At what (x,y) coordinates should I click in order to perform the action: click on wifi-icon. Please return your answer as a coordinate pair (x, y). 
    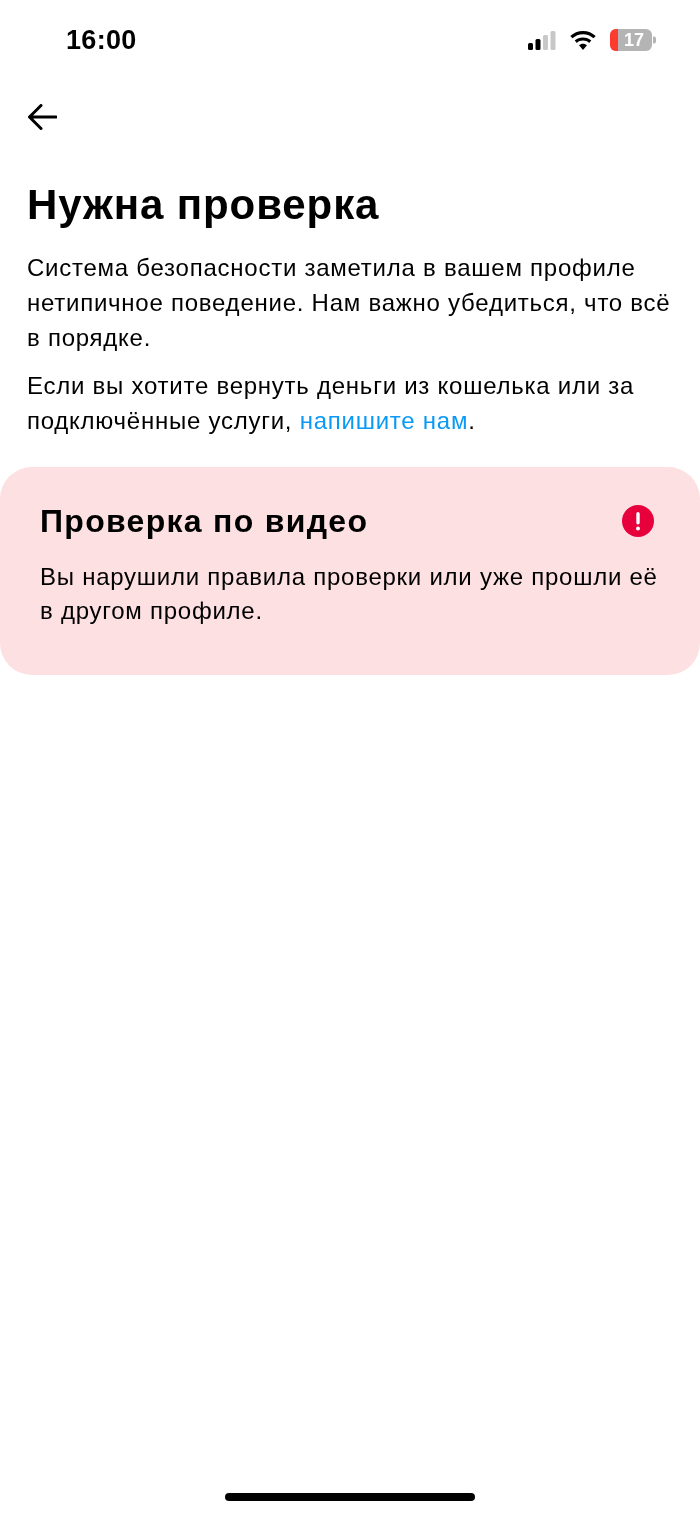
    Looking at the image, I should click on (583, 40).